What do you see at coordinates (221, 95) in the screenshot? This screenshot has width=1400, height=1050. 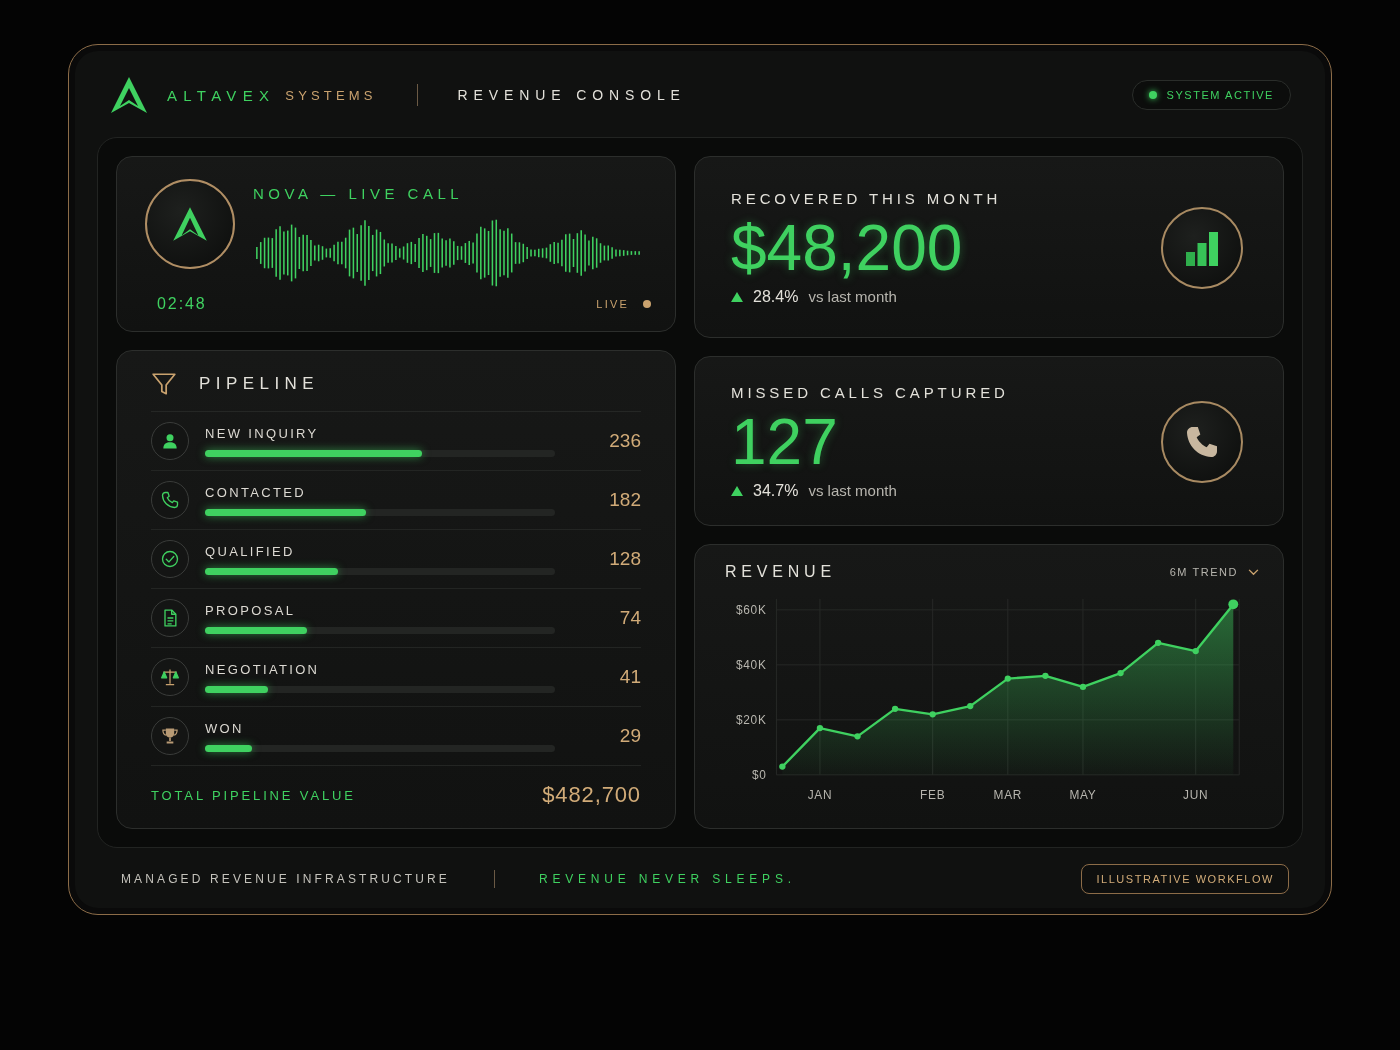 I see `brand-name: ALTAVEX` at bounding box center [221, 95].